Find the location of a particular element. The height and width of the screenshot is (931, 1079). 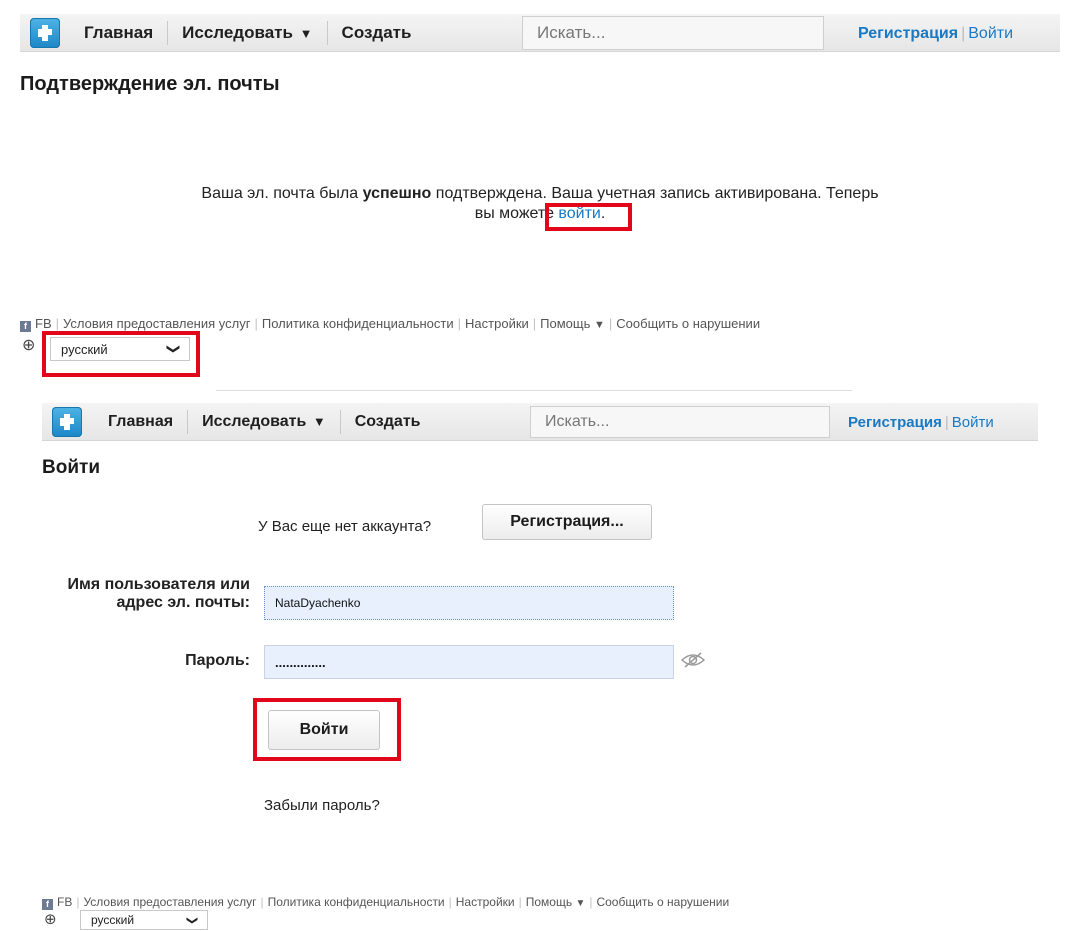

page-title: Подтверждение эл. почты is located at coordinates (150, 84).